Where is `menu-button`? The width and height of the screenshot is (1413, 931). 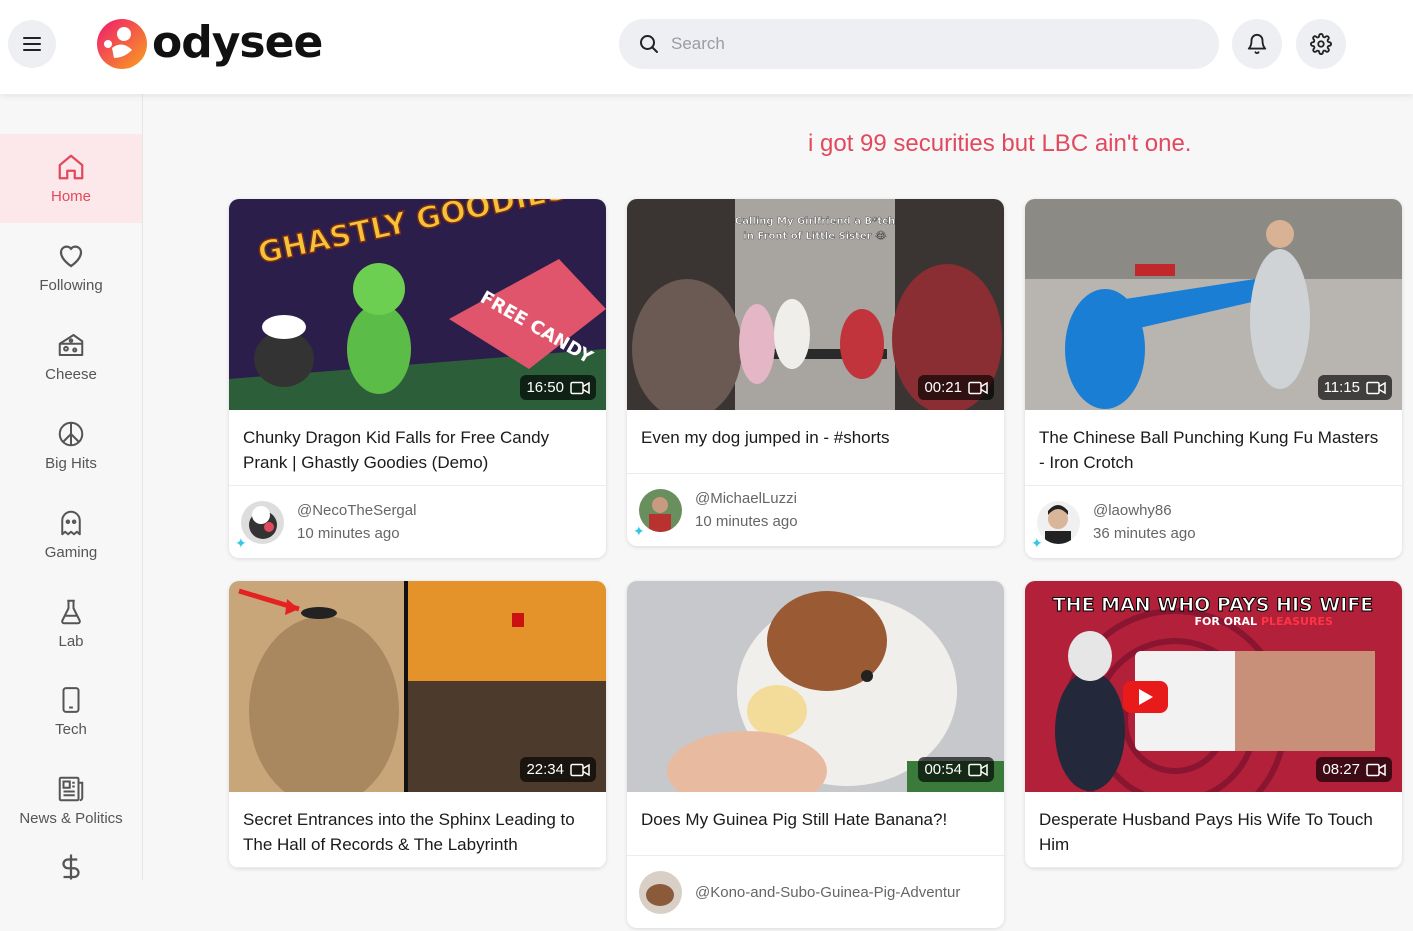 menu-button is located at coordinates (32, 44).